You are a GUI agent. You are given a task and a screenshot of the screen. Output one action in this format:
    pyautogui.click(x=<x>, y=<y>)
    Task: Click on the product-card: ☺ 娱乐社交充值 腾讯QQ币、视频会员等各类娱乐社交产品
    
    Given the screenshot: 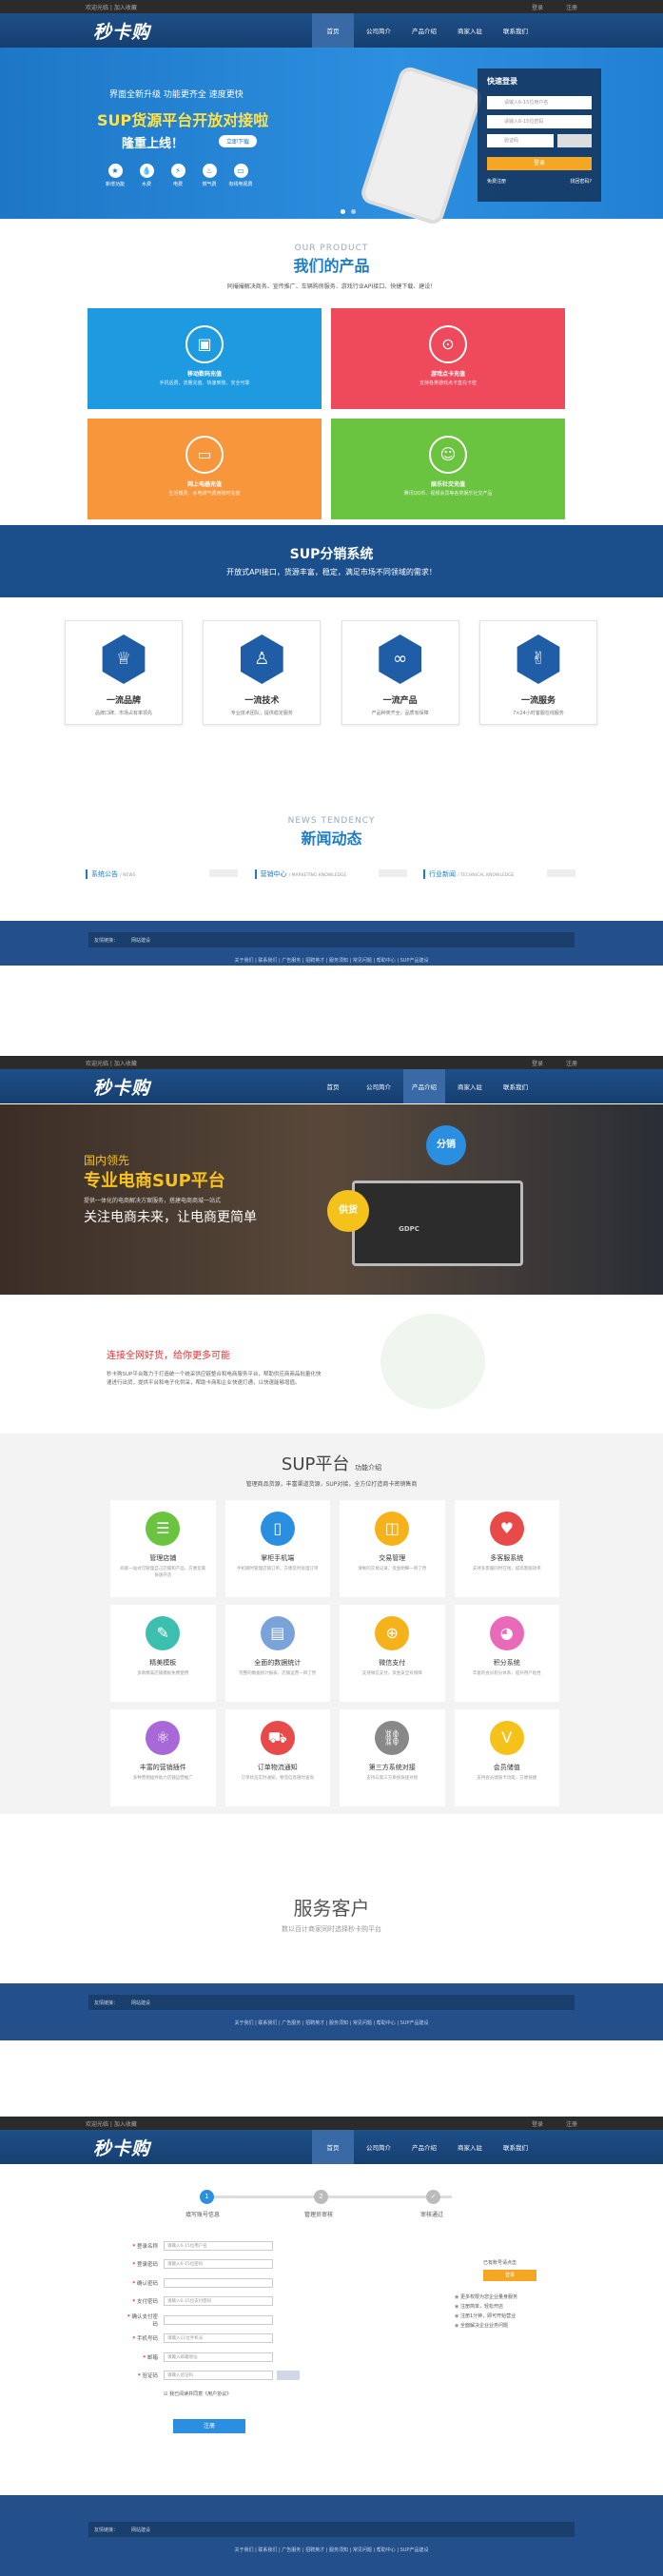 What is the action you would take?
    pyautogui.click(x=448, y=469)
    